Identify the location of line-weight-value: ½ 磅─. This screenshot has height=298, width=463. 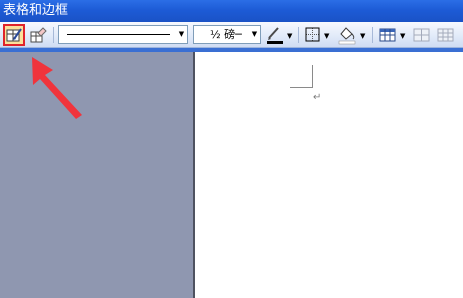
(226, 34).